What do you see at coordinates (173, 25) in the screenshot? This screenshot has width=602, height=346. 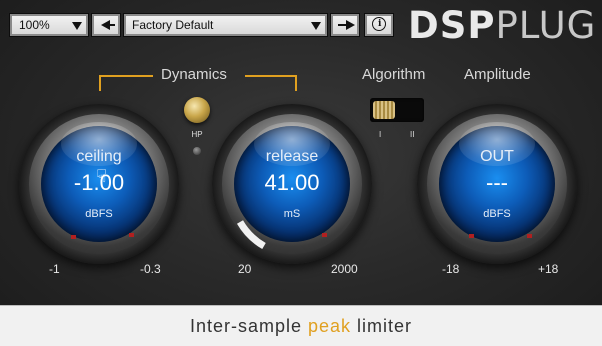 I see `preset-value: Factory Default` at bounding box center [173, 25].